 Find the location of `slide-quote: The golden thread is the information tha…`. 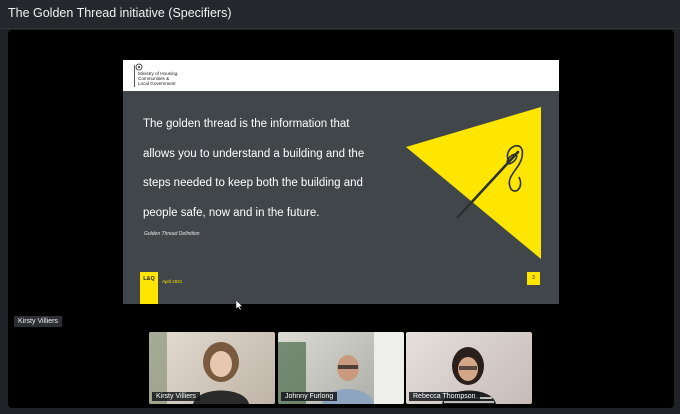

slide-quote: The golden thread is the information tha… is located at coordinates (278, 169).